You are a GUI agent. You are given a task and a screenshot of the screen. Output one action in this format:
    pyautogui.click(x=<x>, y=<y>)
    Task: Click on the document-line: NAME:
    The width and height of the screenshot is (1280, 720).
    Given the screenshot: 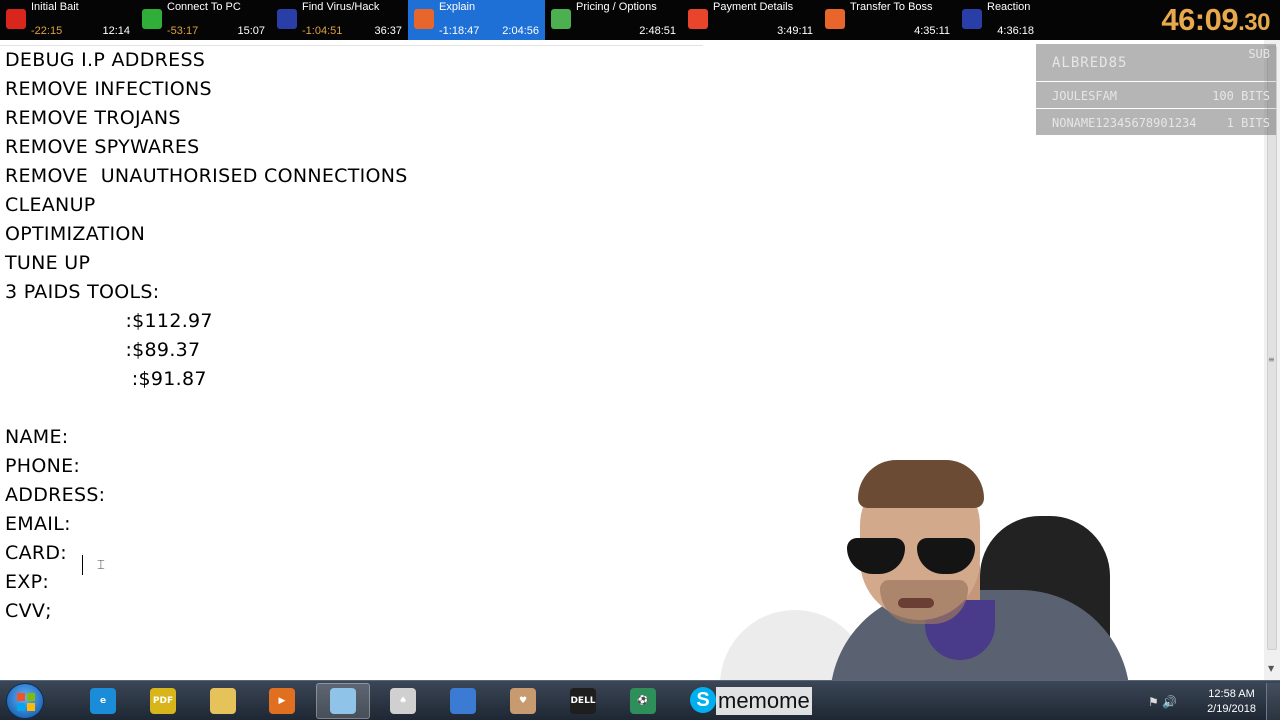 What is the action you would take?
    pyautogui.click(x=37, y=437)
    